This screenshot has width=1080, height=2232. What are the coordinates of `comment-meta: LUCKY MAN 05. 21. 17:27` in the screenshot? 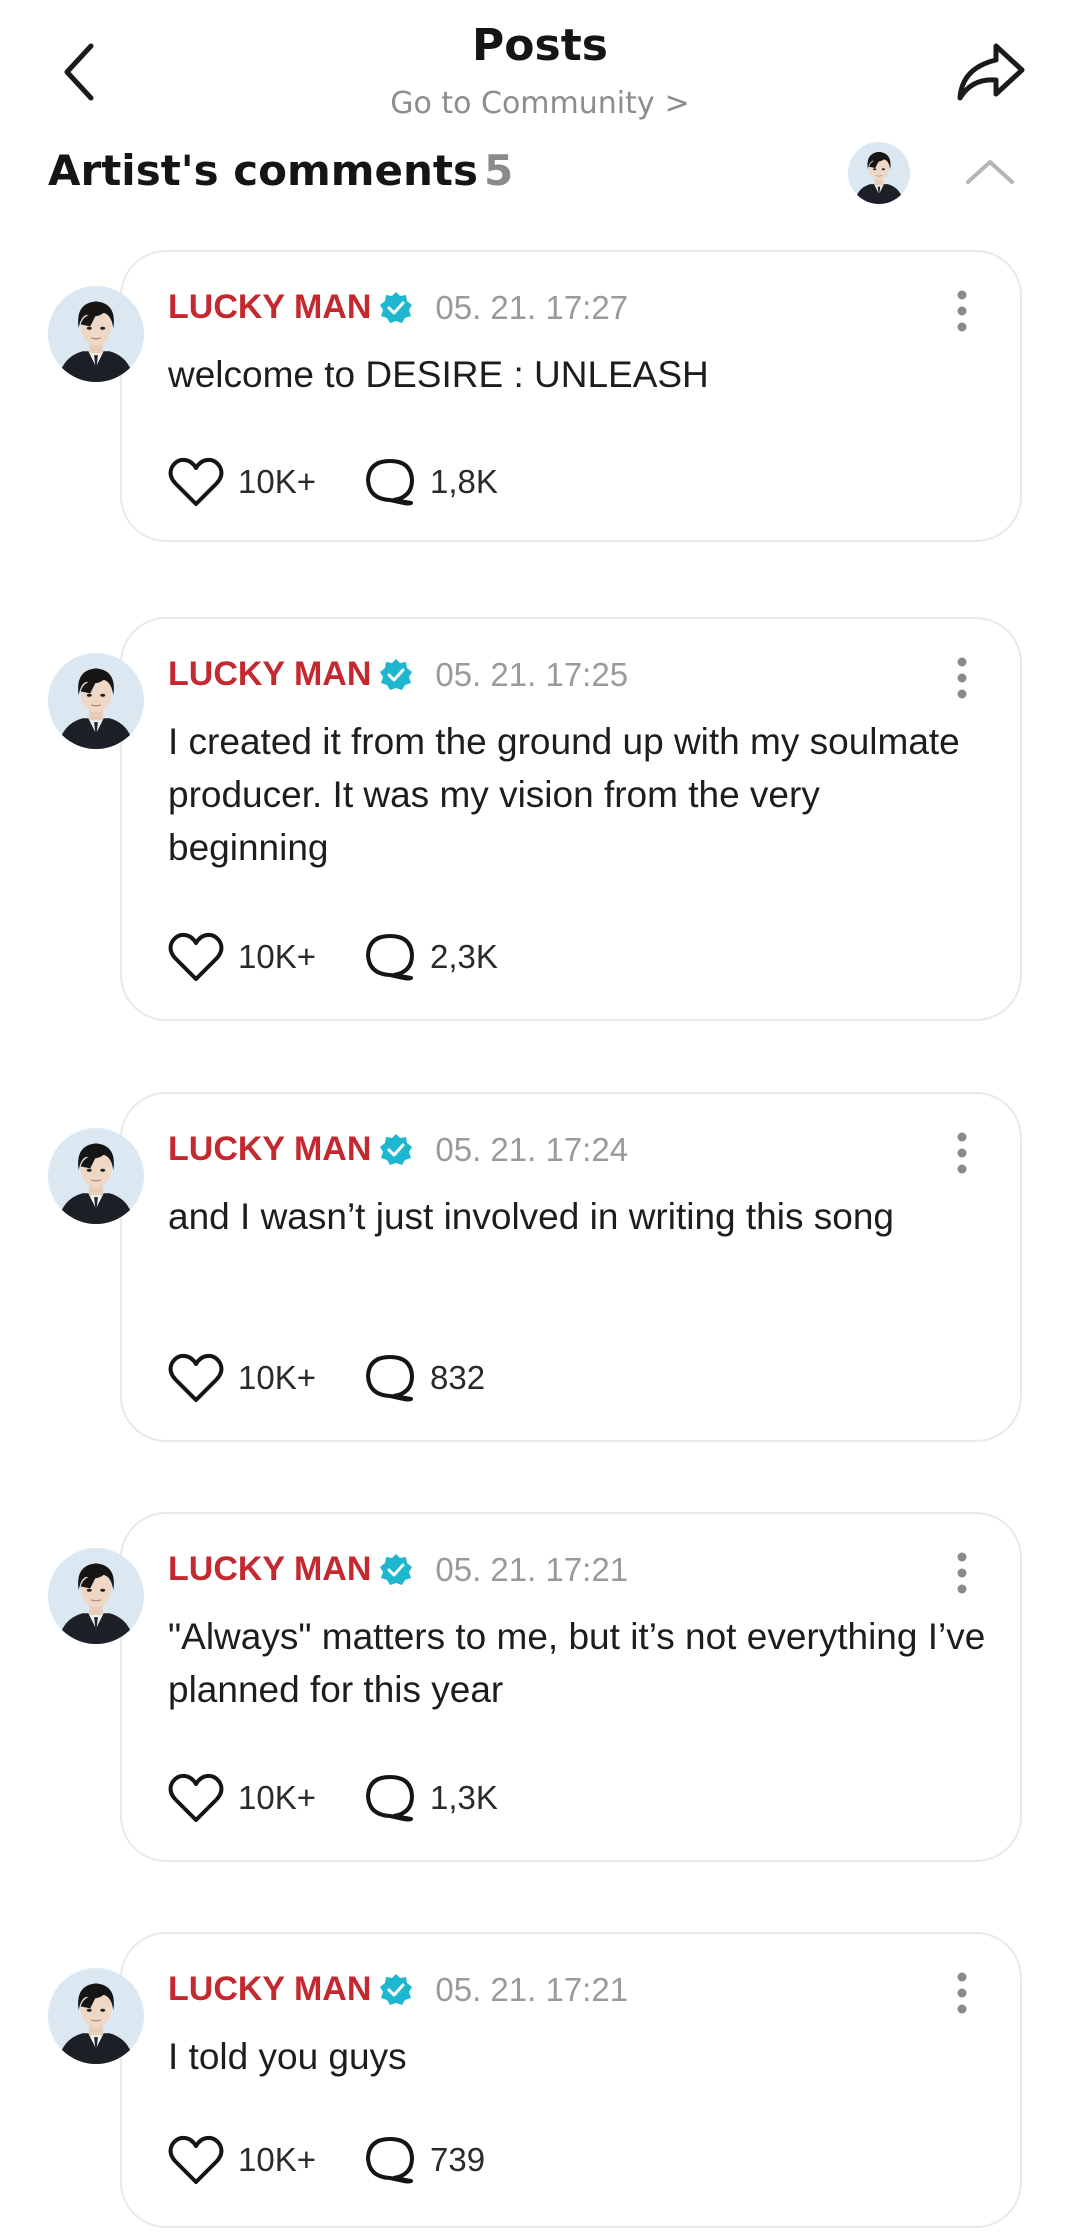 It's located at (398, 307).